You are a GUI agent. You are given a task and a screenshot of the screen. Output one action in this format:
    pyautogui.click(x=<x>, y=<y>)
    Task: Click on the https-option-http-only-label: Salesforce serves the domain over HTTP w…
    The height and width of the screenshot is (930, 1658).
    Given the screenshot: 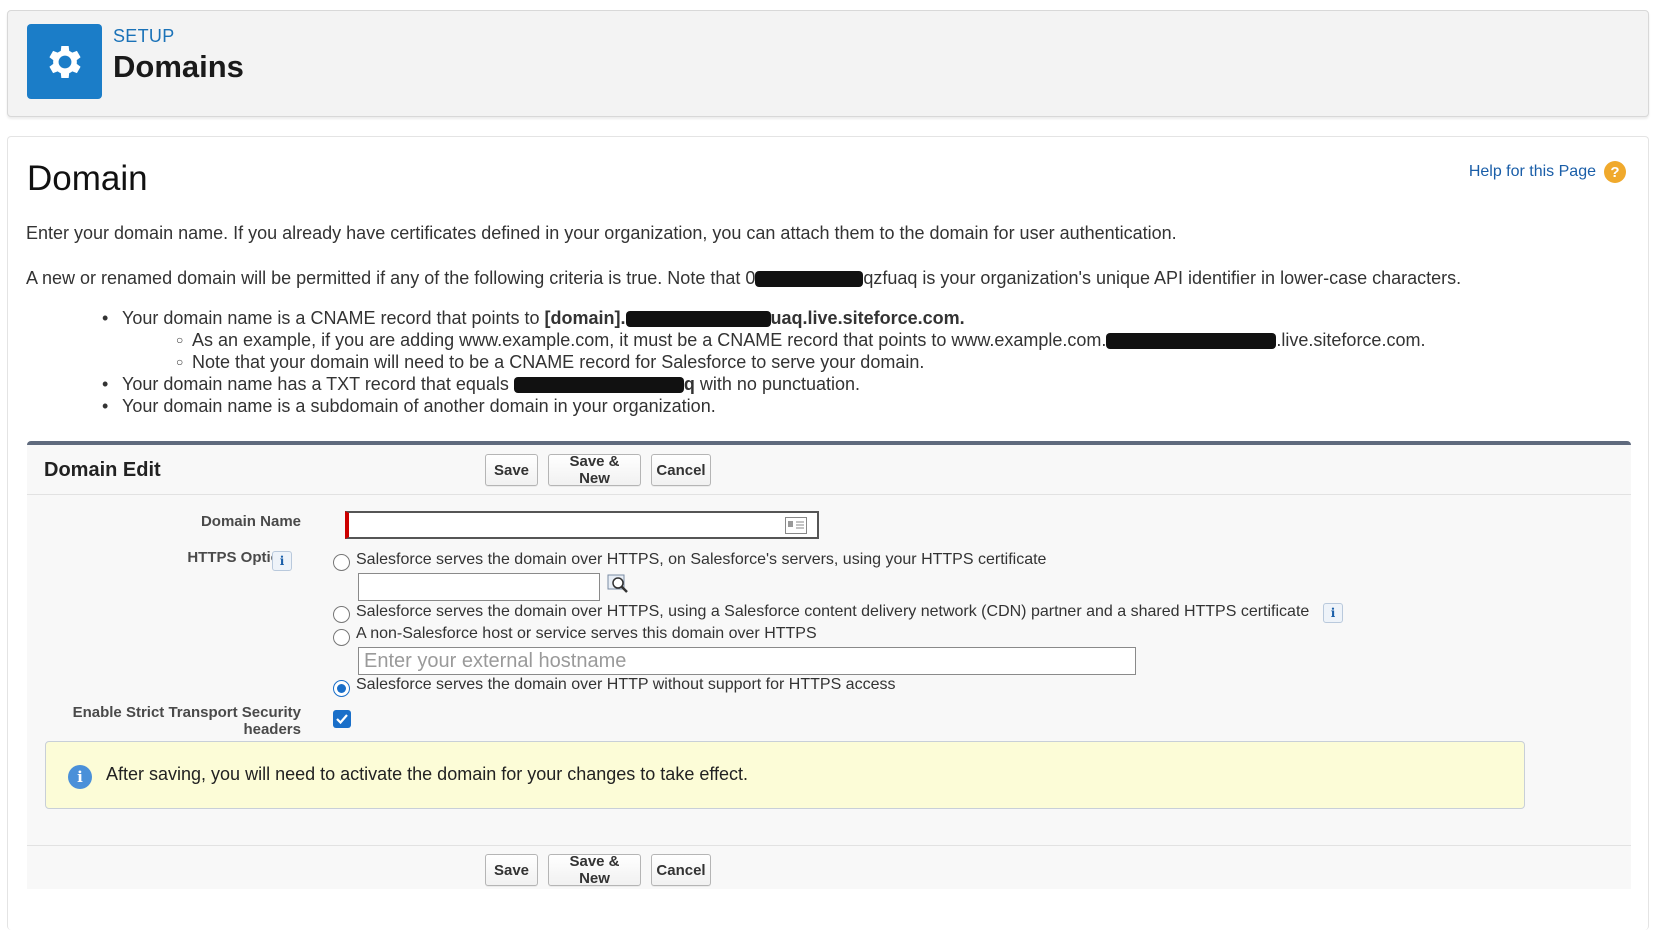 What is the action you would take?
    pyautogui.click(x=626, y=684)
    